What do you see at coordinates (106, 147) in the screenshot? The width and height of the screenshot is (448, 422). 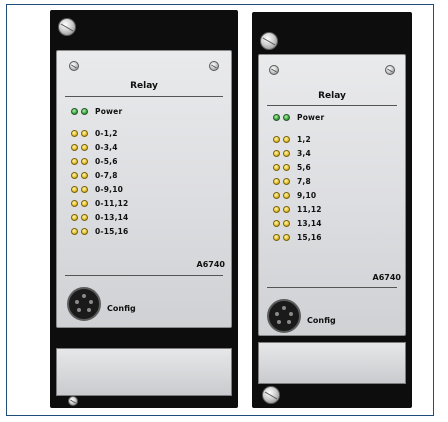 I see `channel-label: 0-3,4` at bounding box center [106, 147].